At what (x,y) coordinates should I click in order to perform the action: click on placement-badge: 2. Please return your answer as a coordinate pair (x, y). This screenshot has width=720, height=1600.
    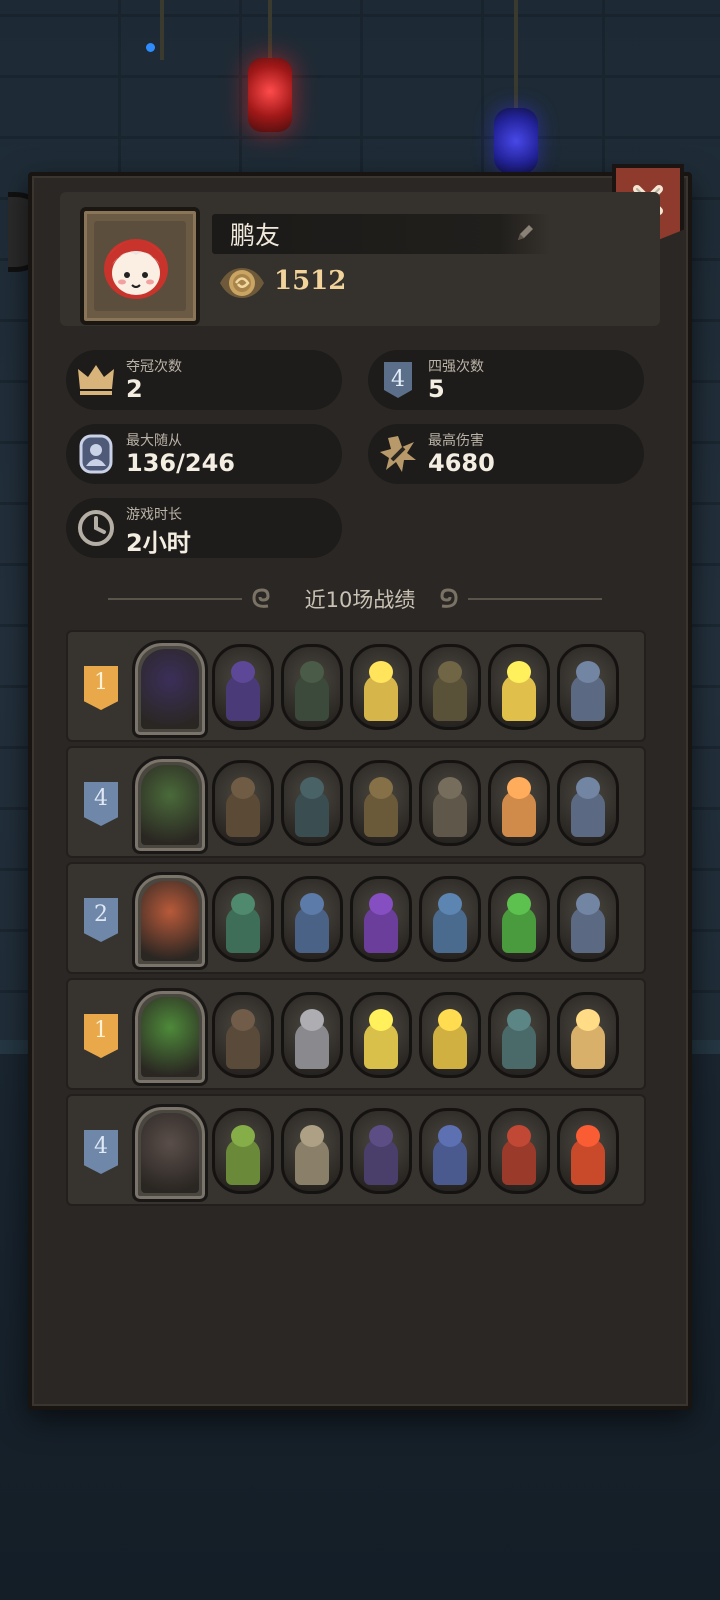
    Looking at the image, I should click on (101, 920).